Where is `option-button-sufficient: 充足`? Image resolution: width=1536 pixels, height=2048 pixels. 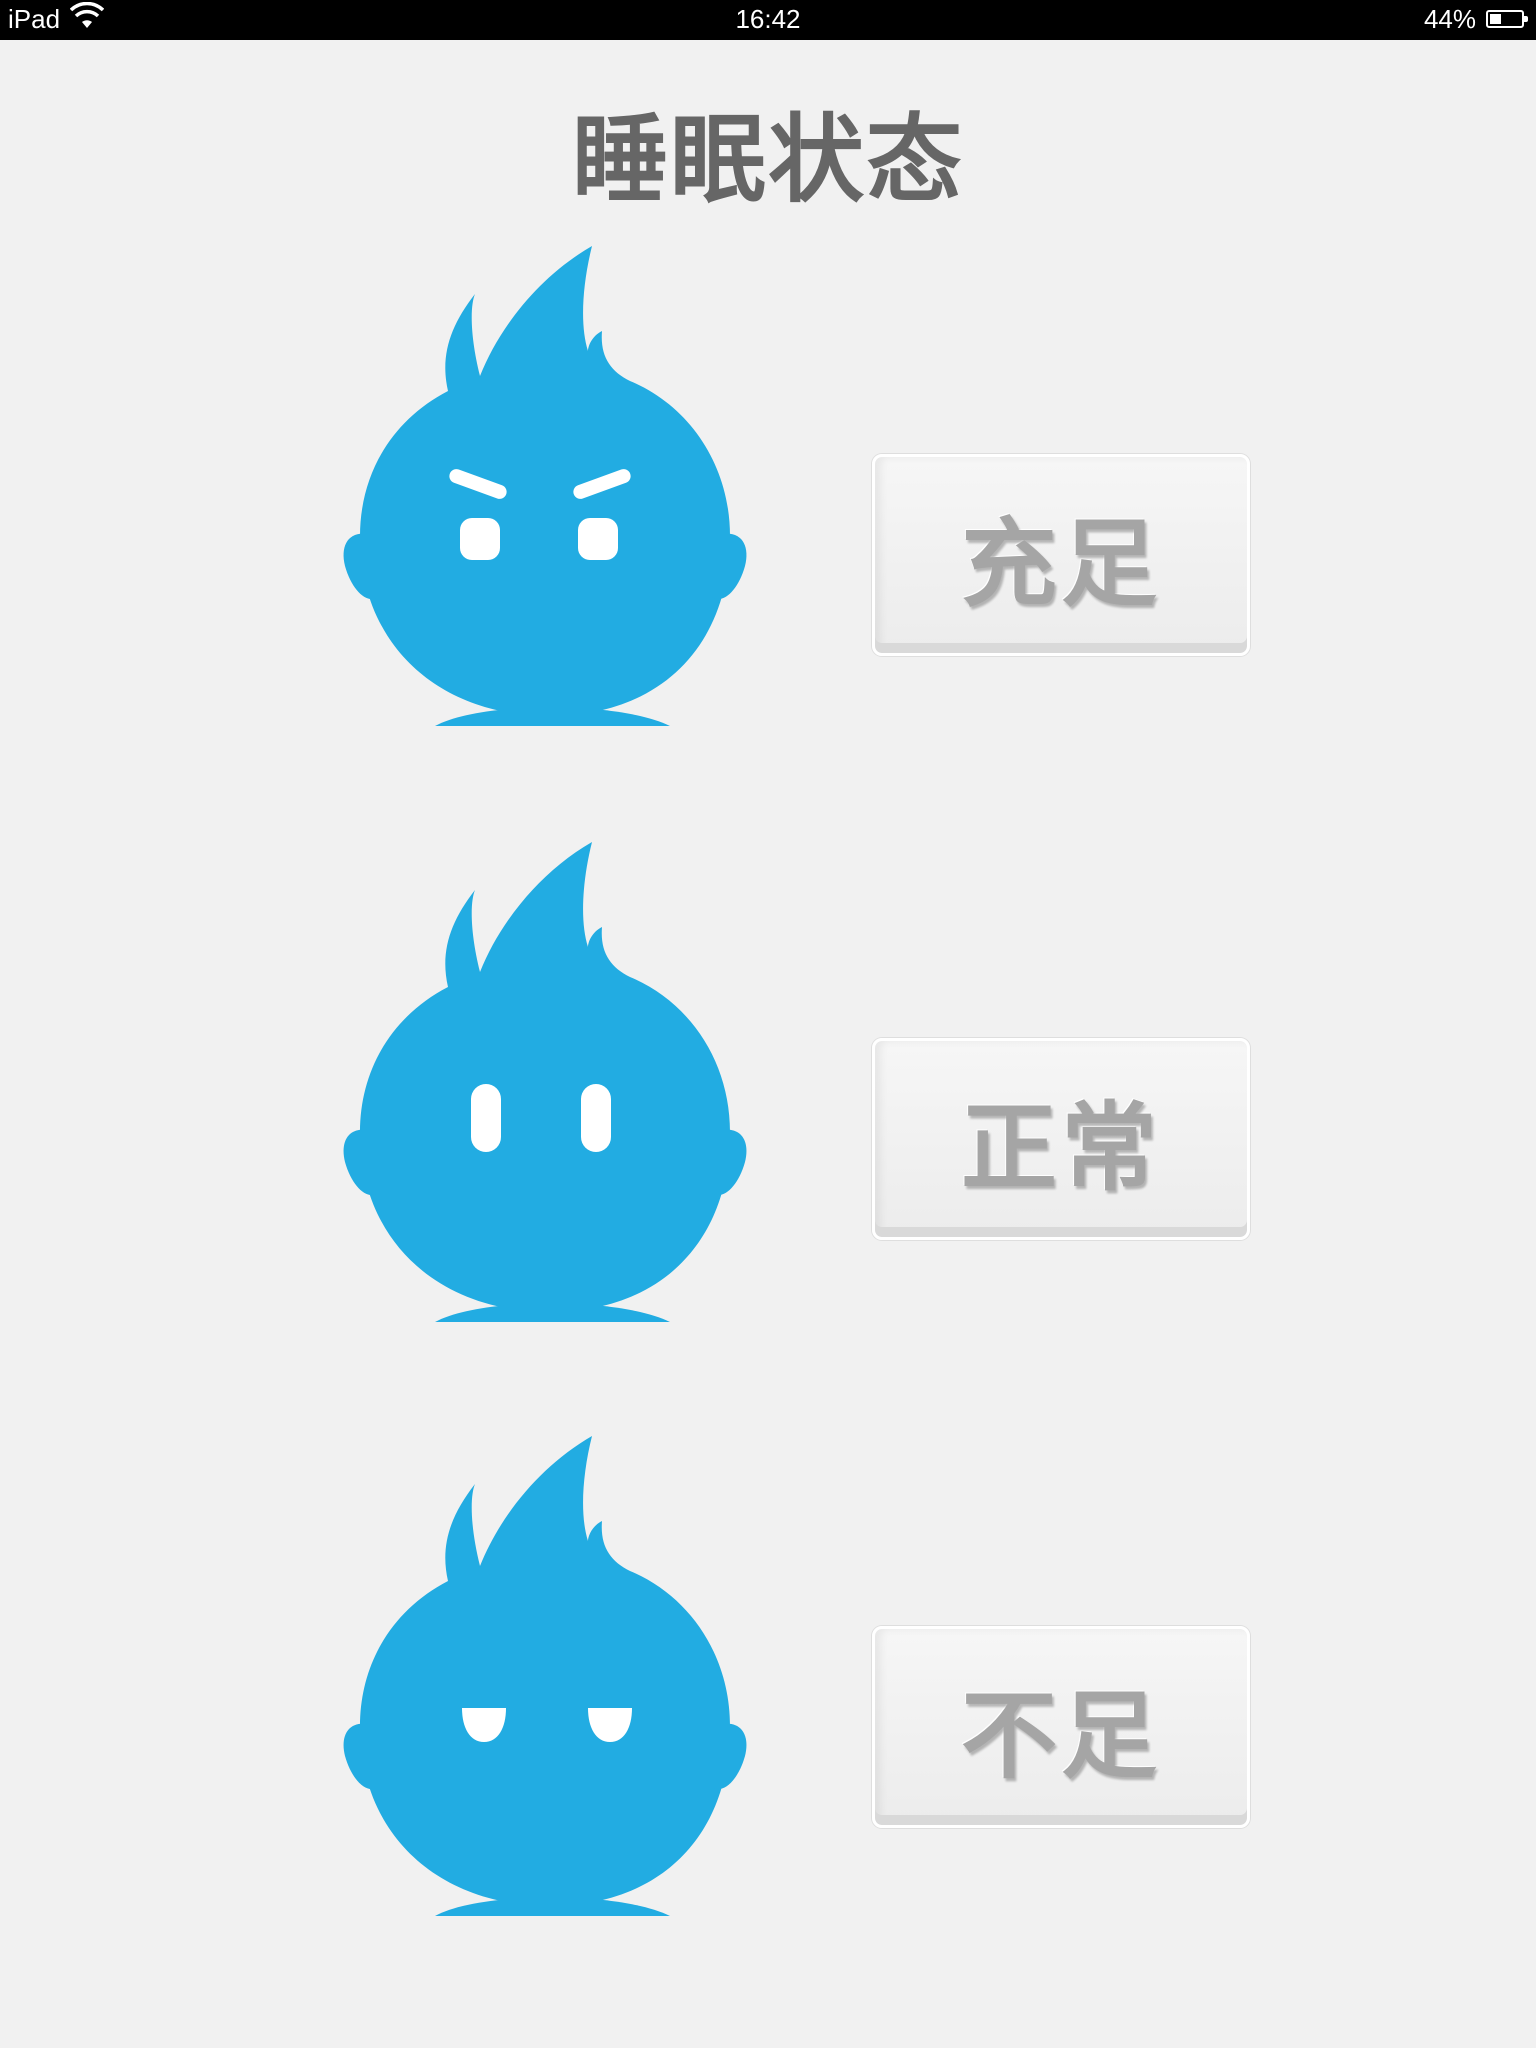
option-button-sufficient: 充足 is located at coordinates (1061, 555).